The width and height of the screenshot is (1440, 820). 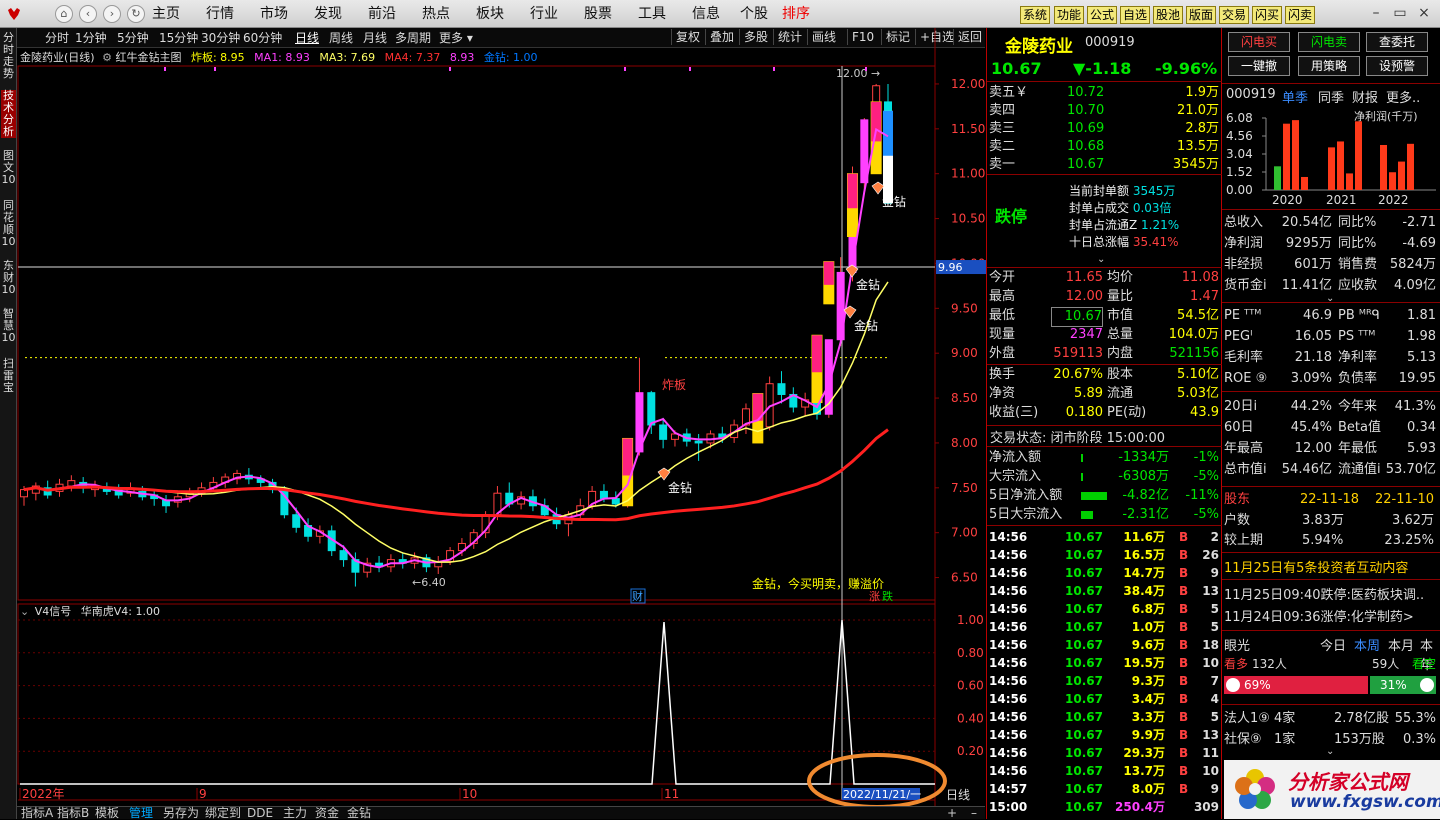 I want to click on fin-frows-row-0: 总收入 20.54亿 同比% -2.71, so click(x=1331, y=222).